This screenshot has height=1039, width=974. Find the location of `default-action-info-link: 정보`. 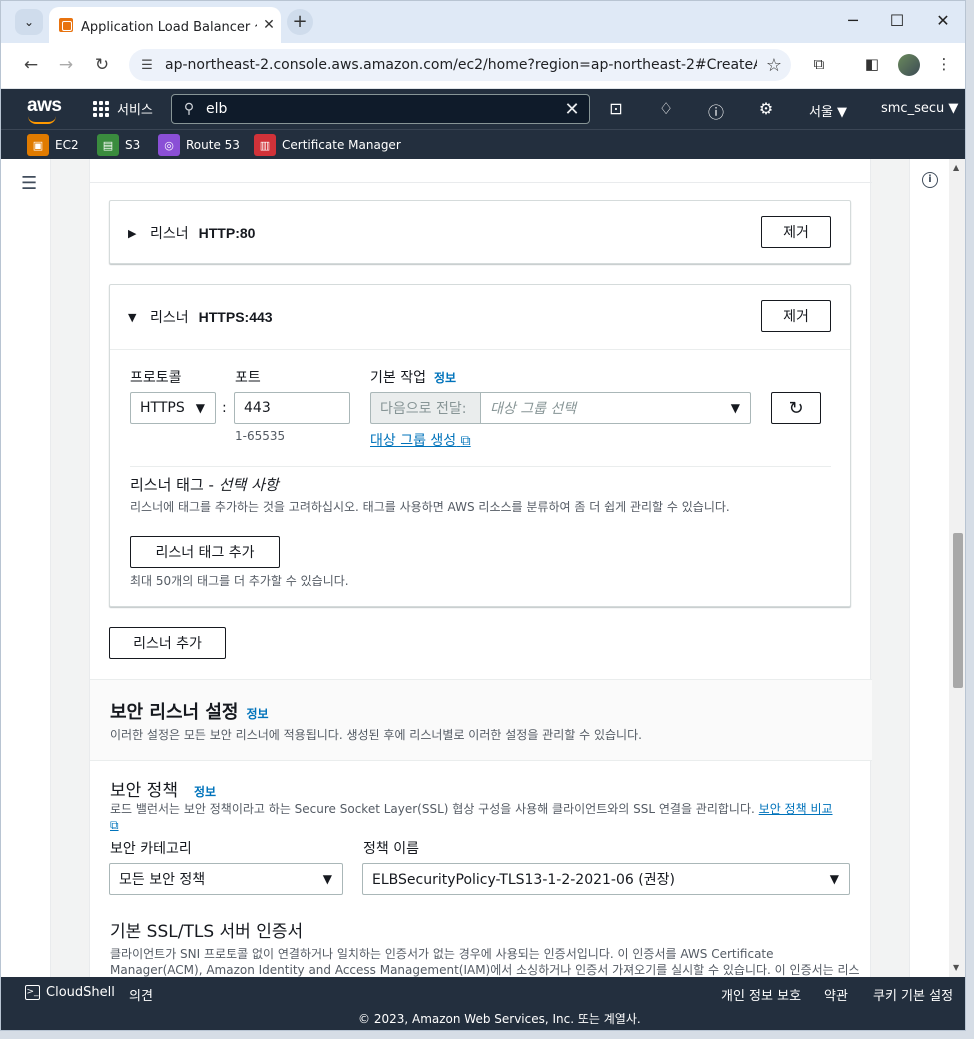

default-action-info-link: 정보 is located at coordinates (445, 378).